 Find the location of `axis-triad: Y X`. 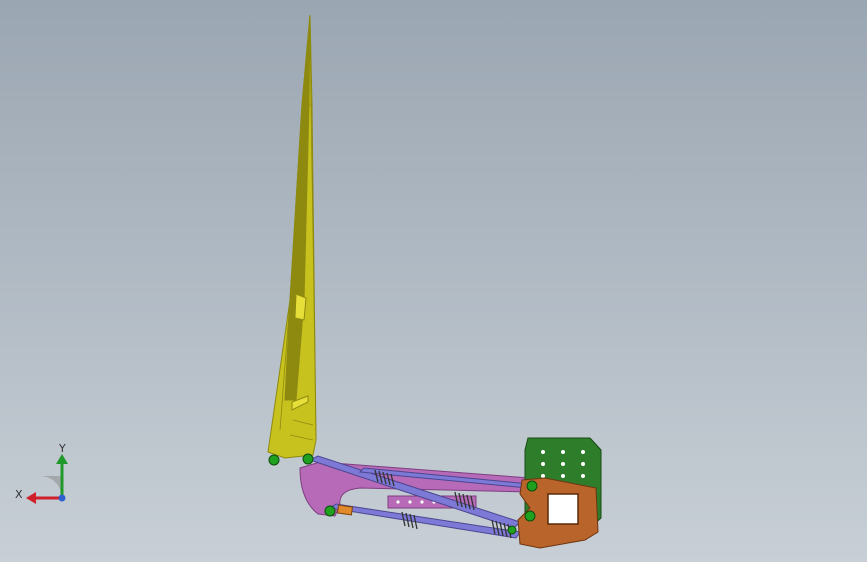

axis-triad: Y X is located at coordinates (41, 473).